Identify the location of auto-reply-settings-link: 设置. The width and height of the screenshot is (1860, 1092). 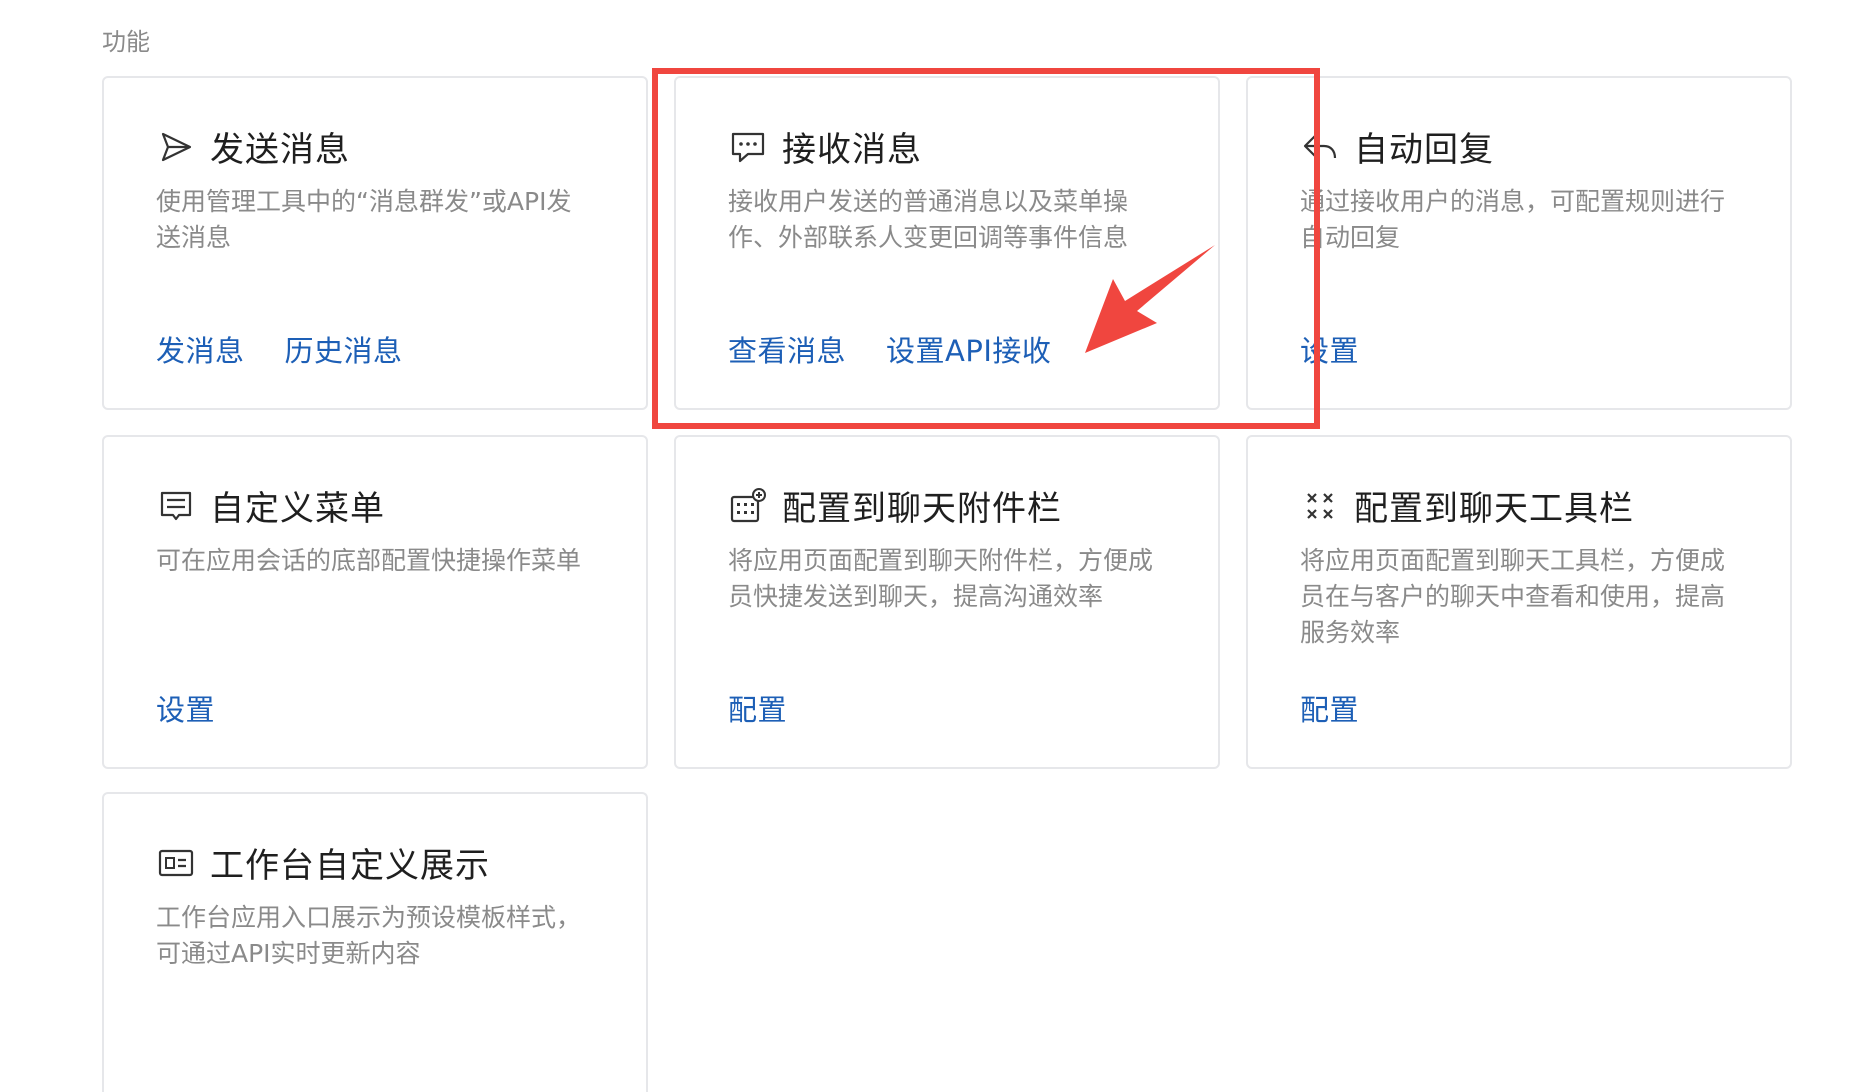
(1329, 349).